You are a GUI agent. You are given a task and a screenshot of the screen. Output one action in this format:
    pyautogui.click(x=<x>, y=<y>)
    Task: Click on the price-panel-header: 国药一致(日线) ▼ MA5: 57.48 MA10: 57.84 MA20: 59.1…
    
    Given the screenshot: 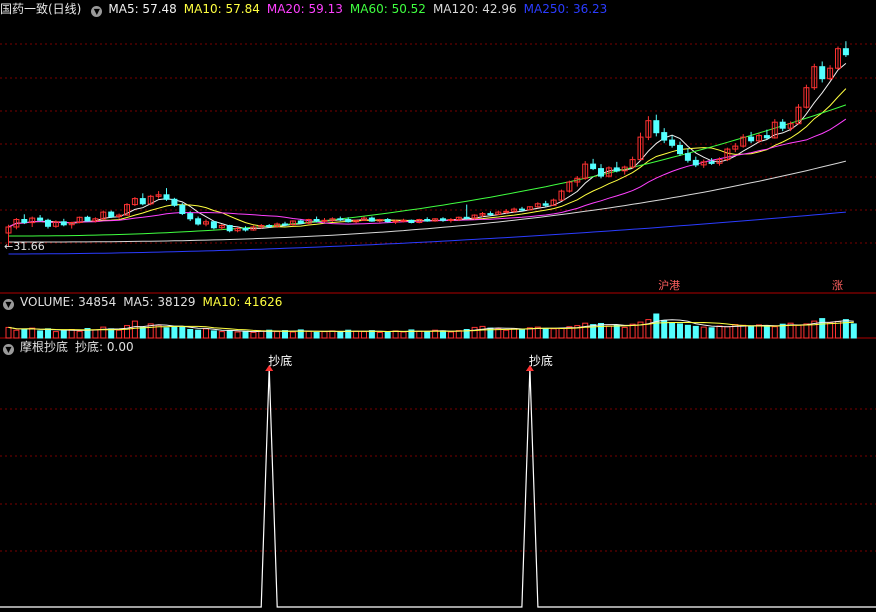 What is the action you would take?
    pyautogui.click(x=310, y=9)
    